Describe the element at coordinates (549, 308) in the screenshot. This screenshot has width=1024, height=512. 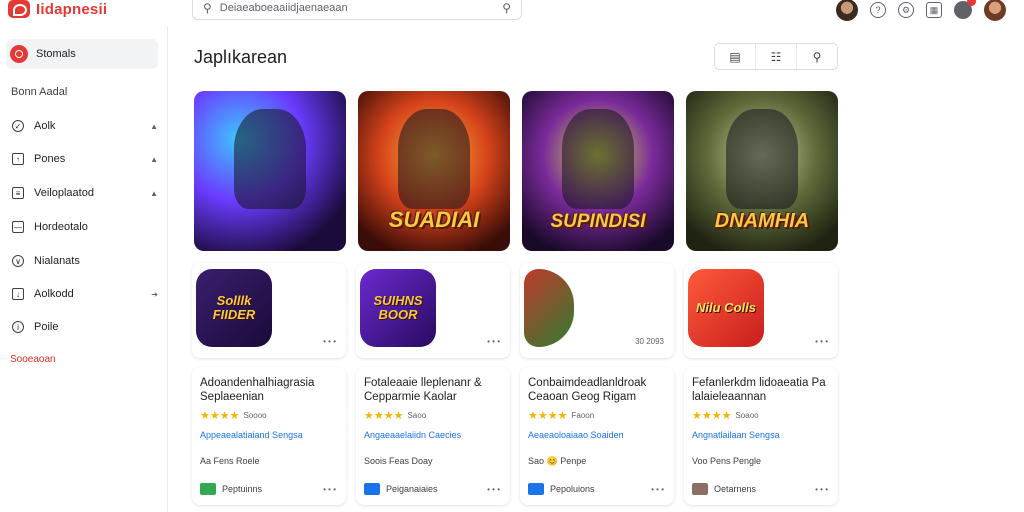
I see `app-icon` at that location.